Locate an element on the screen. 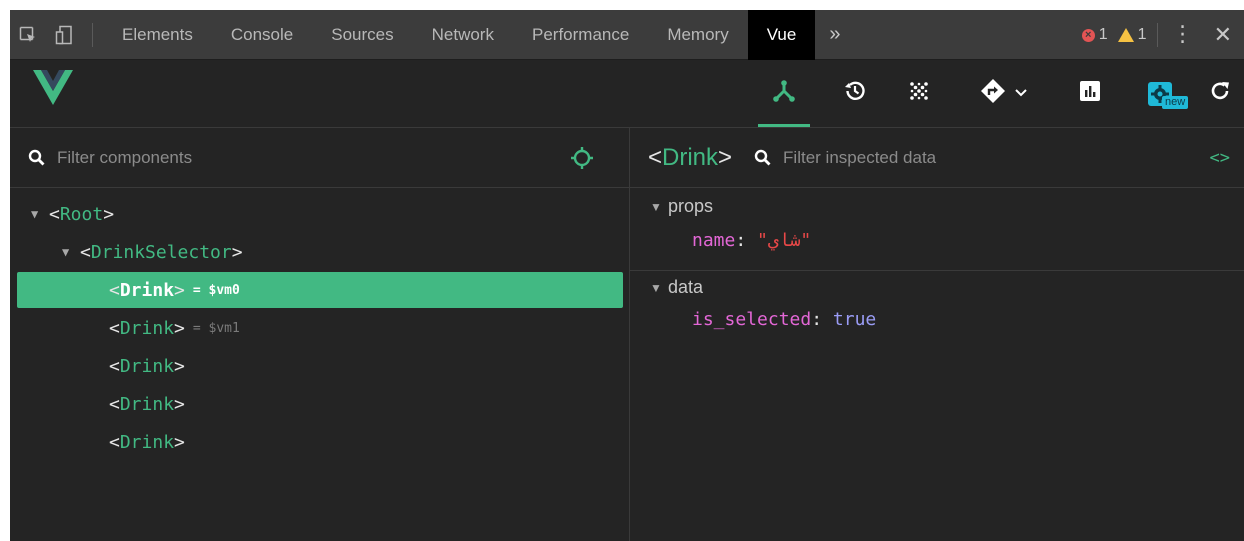  tab-elements: Elements is located at coordinates (157, 35).